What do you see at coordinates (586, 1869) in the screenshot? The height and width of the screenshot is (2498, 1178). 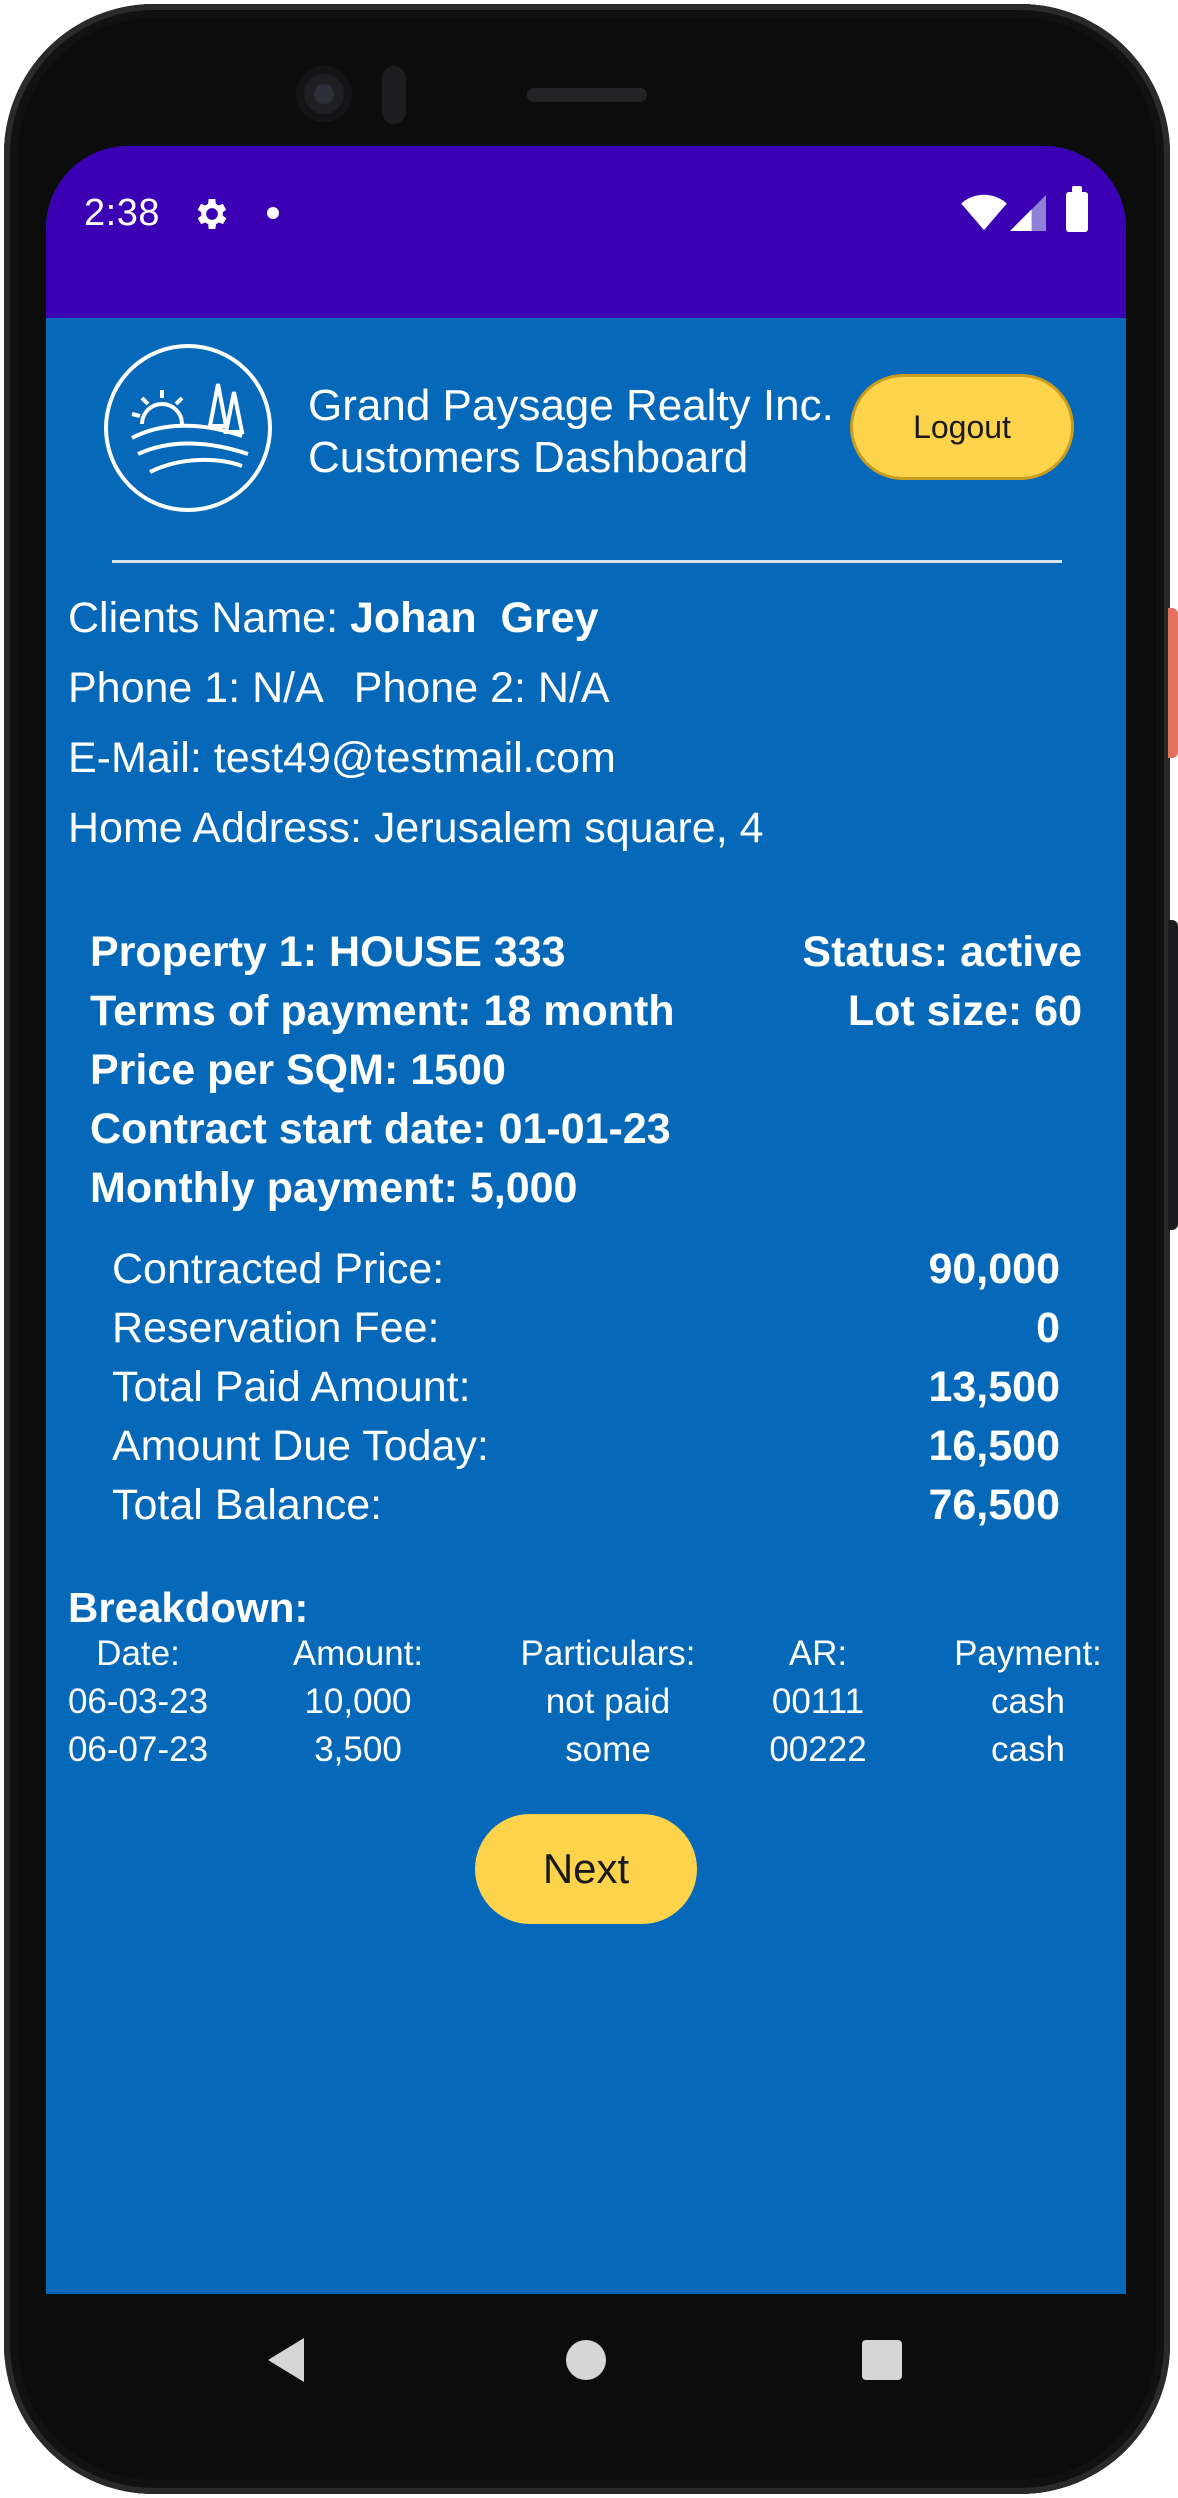 I see `next-button: Next` at bounding box center [586, 1869].